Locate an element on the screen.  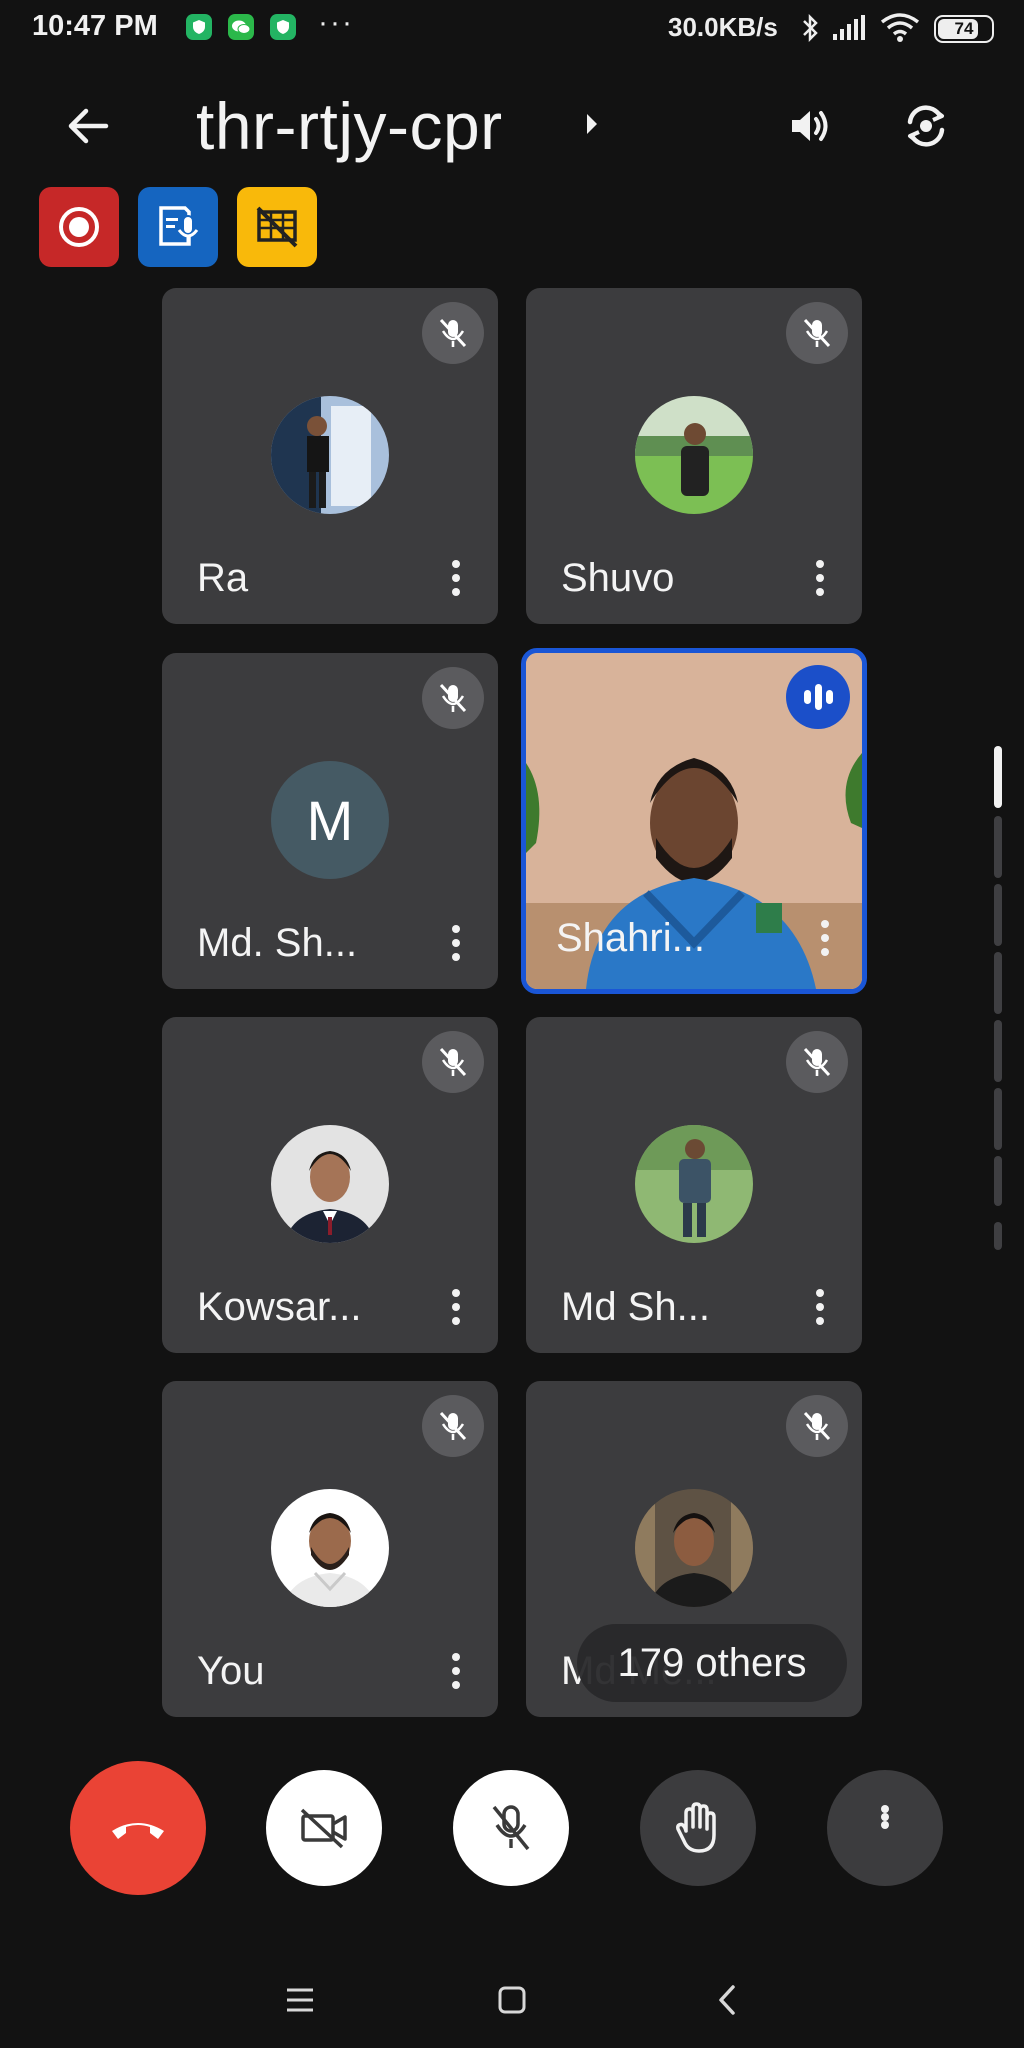
wifi-icon is located at coordinates (901, 30).